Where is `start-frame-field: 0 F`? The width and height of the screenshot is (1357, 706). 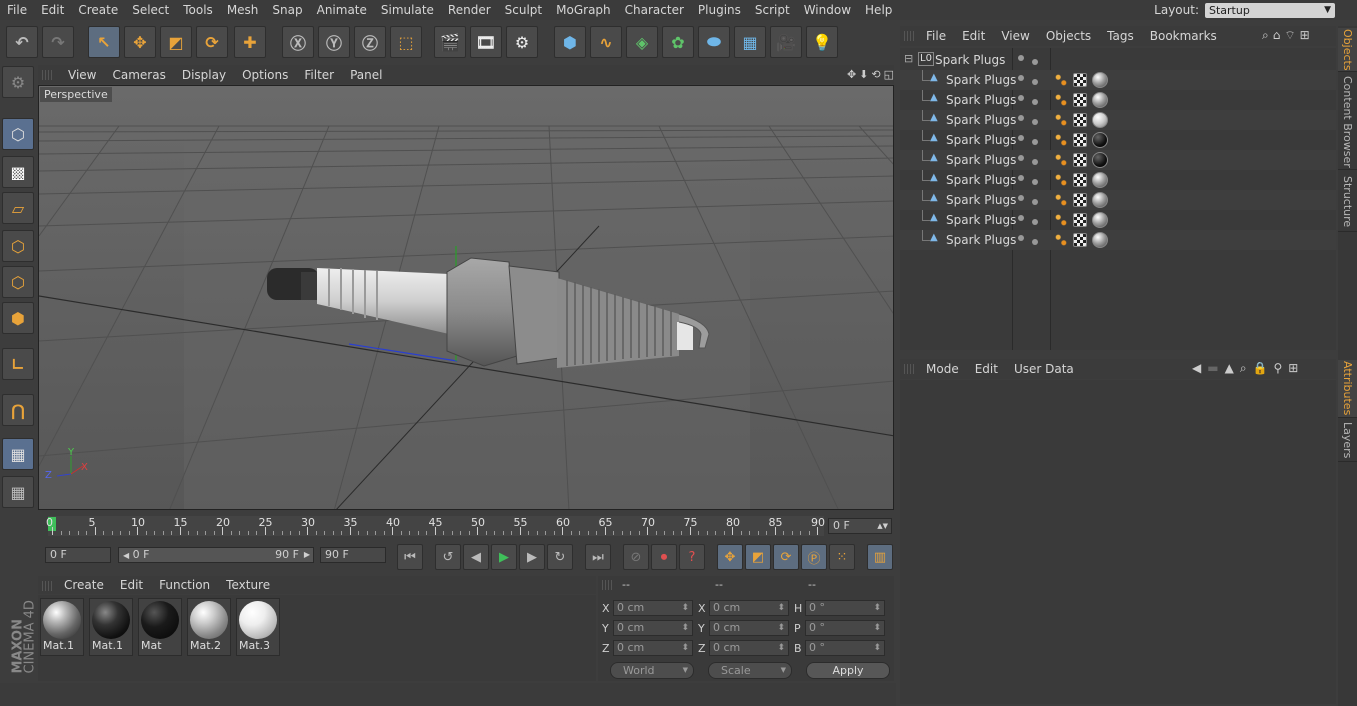
start-frame-field: 0 F is located at coordinates (78, 555).